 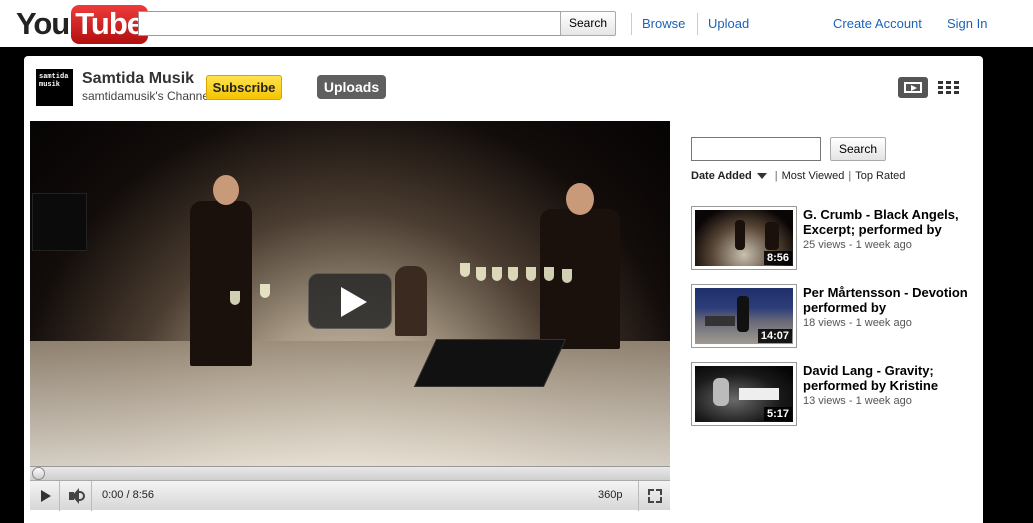 What do you see at coordinates (128, 495) in the screenshot?
I see `time-display: 0:00 / 8:56` at bounding box center [128, 495].